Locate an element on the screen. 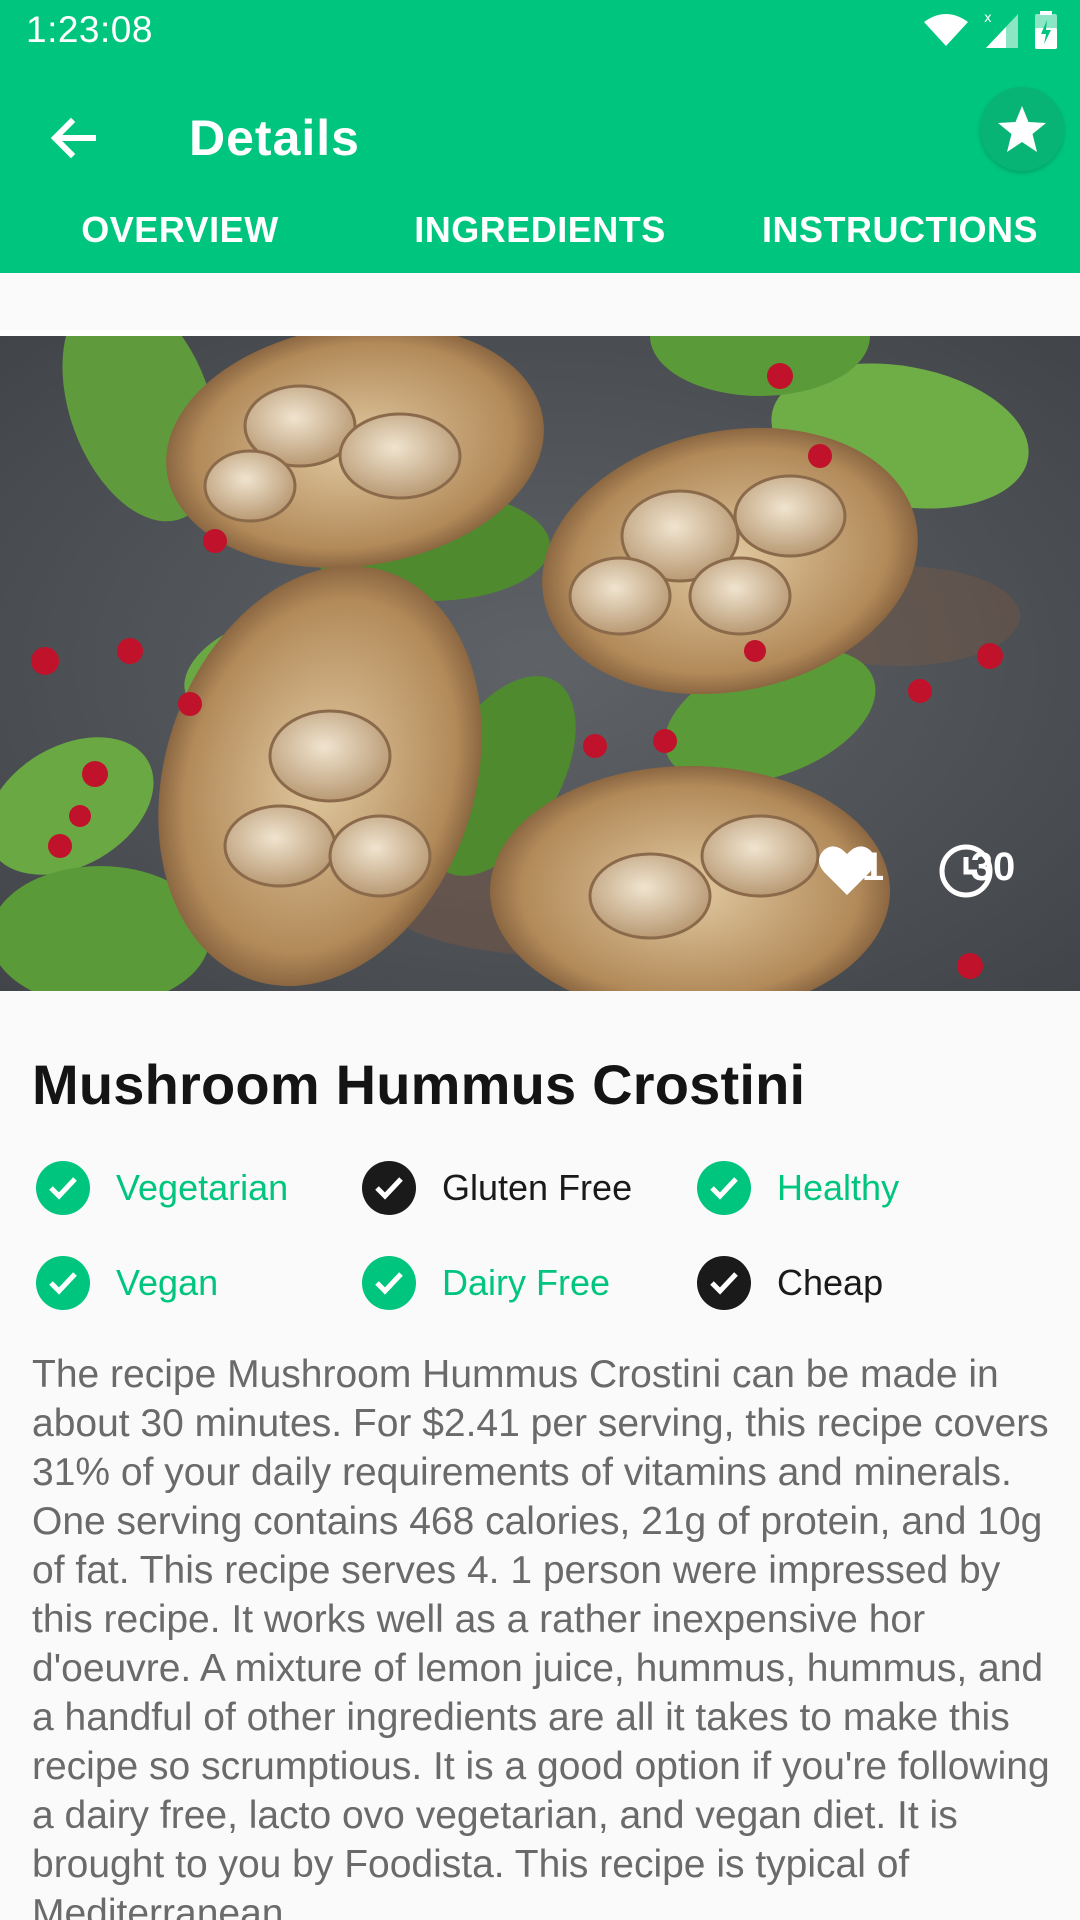 The width and height of the screenshot is (1080, 1920). page-title: Details is located at coordinates (274, 138).